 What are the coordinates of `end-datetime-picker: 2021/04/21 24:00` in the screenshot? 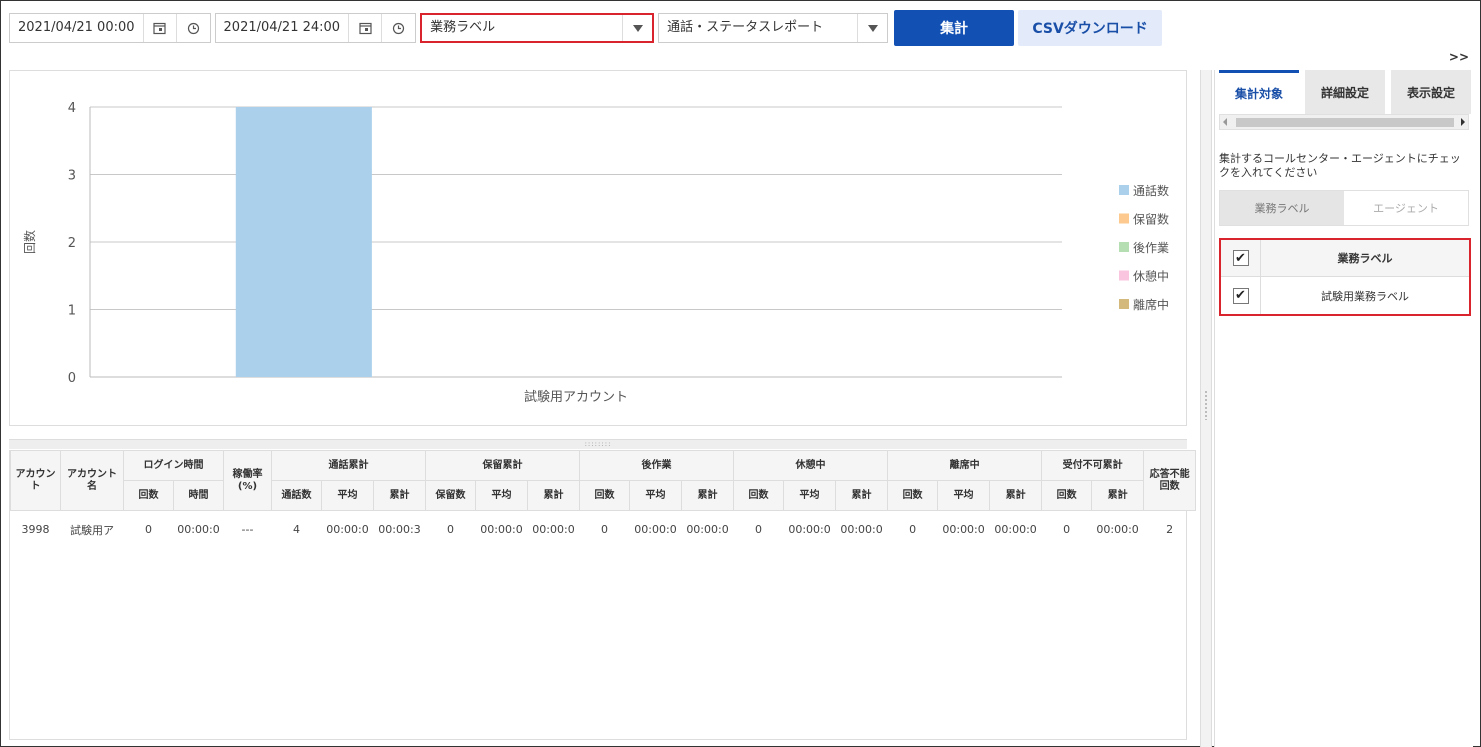 It's located at (315, 28).